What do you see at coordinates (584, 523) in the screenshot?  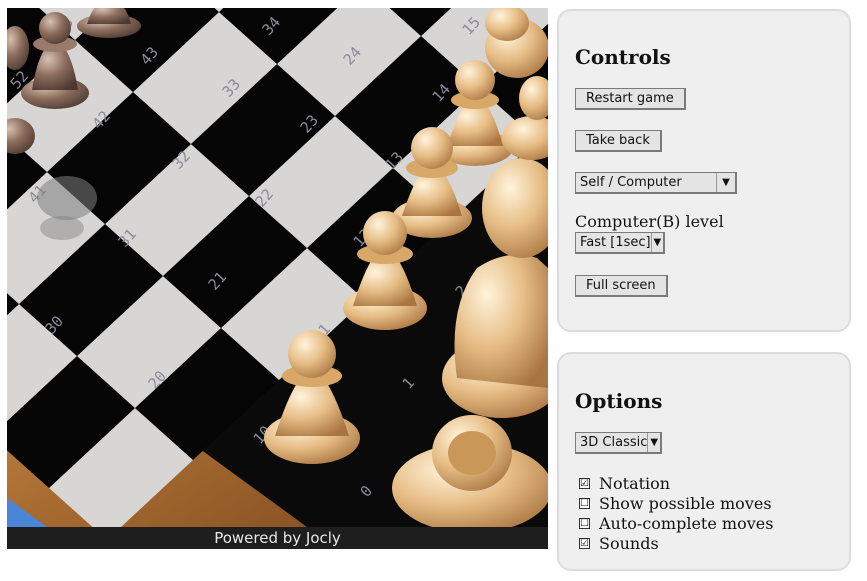 I see `auto-complete-checkbox: ☐` at bounding box center [584, 523].